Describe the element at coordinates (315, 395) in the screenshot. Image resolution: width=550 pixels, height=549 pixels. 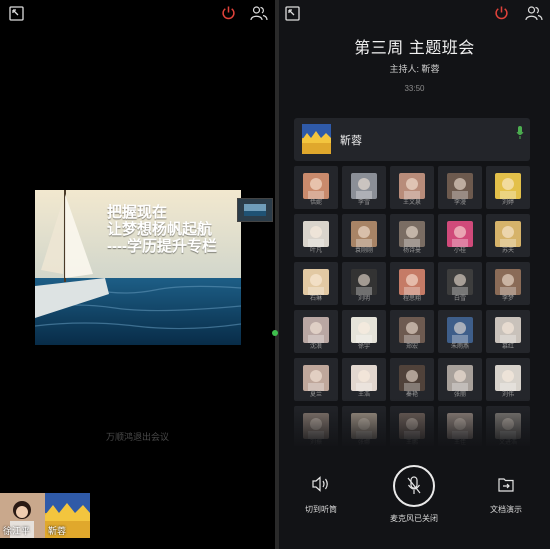
I see `participant-name: 夏兰` at that location.